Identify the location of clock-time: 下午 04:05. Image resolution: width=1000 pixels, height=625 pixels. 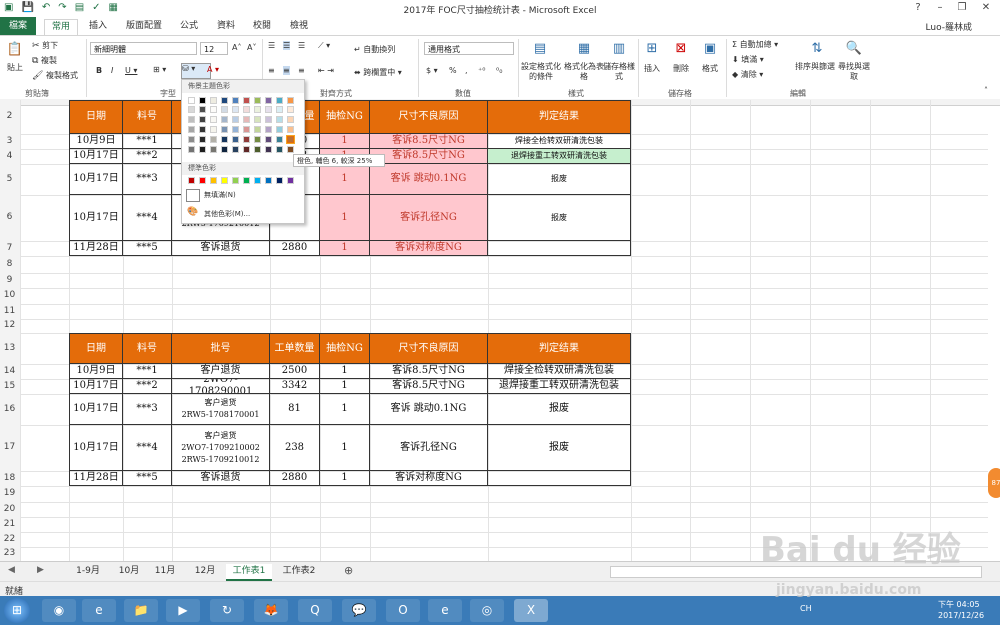
(959, 604).